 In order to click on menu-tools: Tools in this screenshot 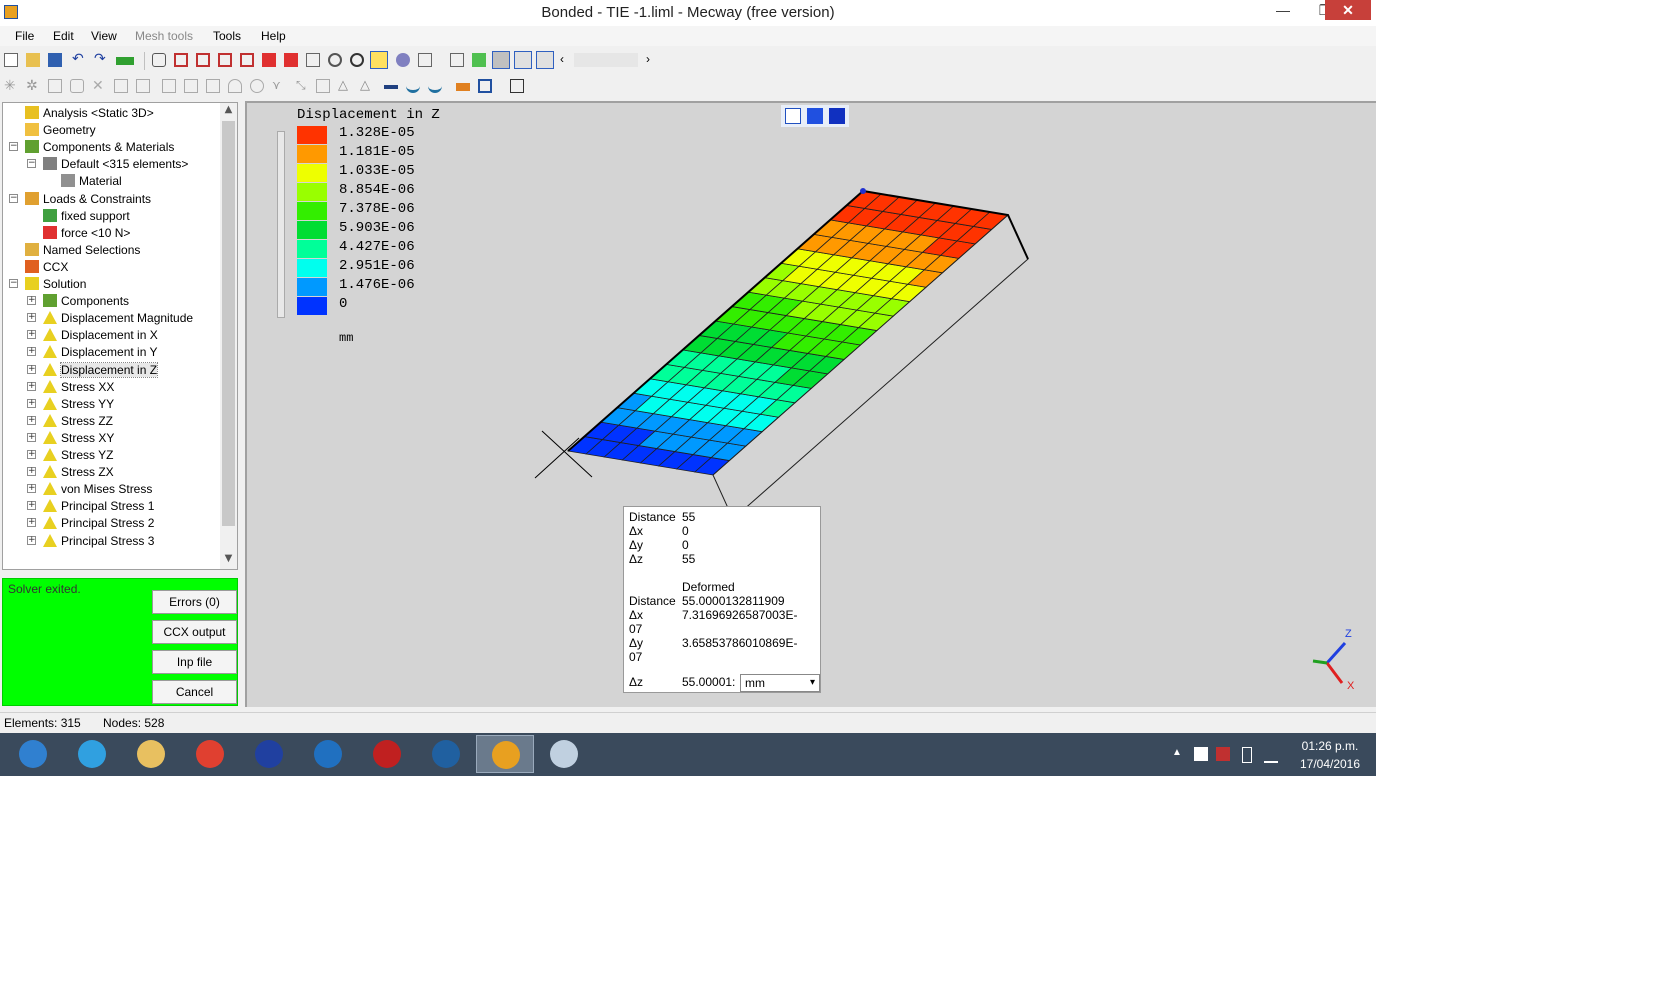, I will do `click(227, 36)`.